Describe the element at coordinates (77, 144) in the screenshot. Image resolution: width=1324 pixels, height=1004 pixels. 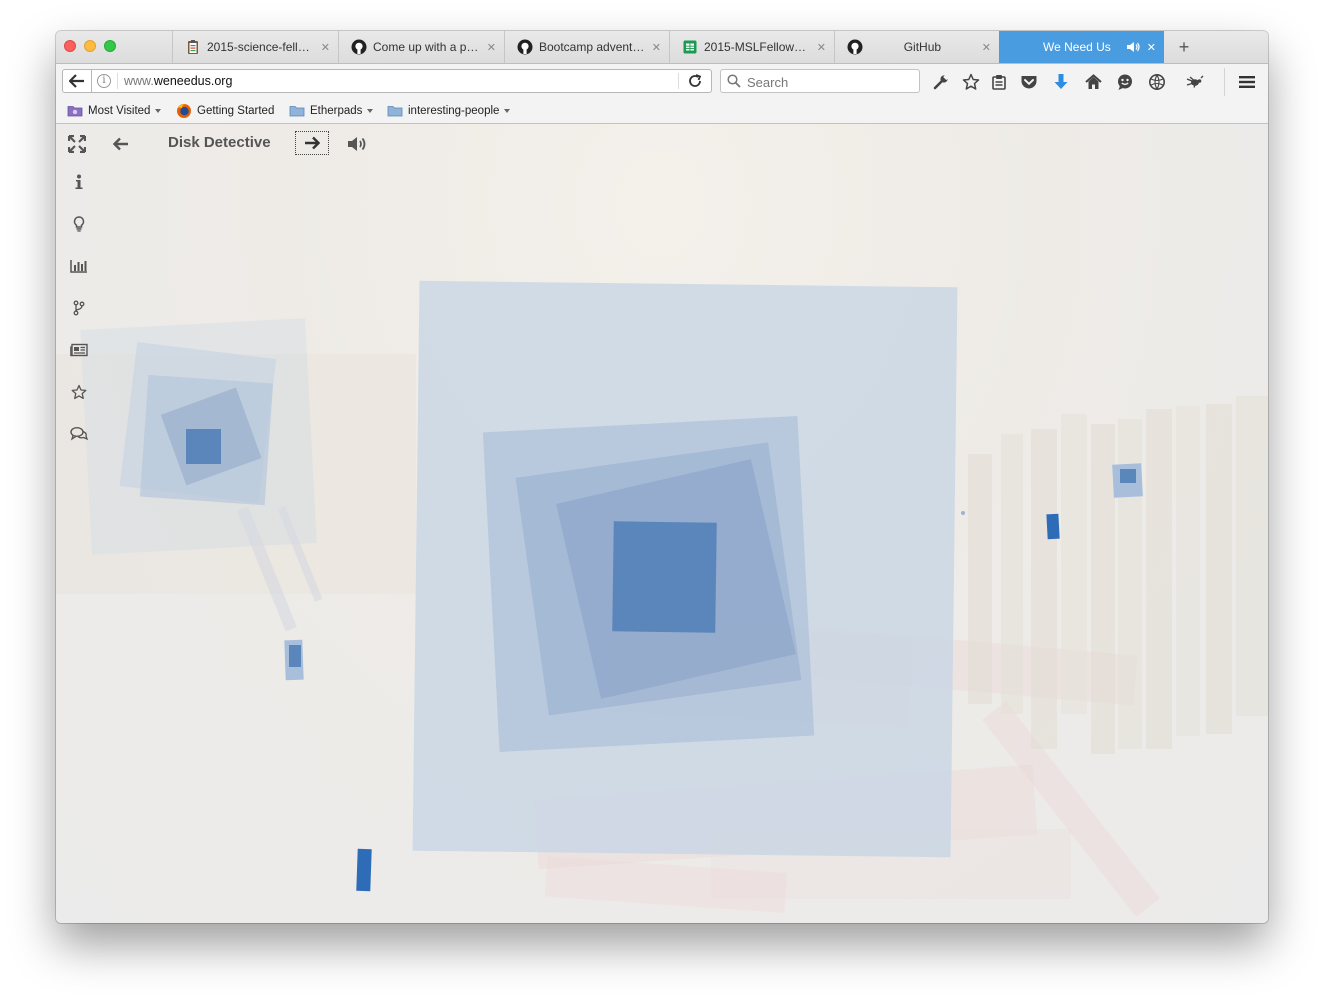
I see `fullscreen-icon` at that location.